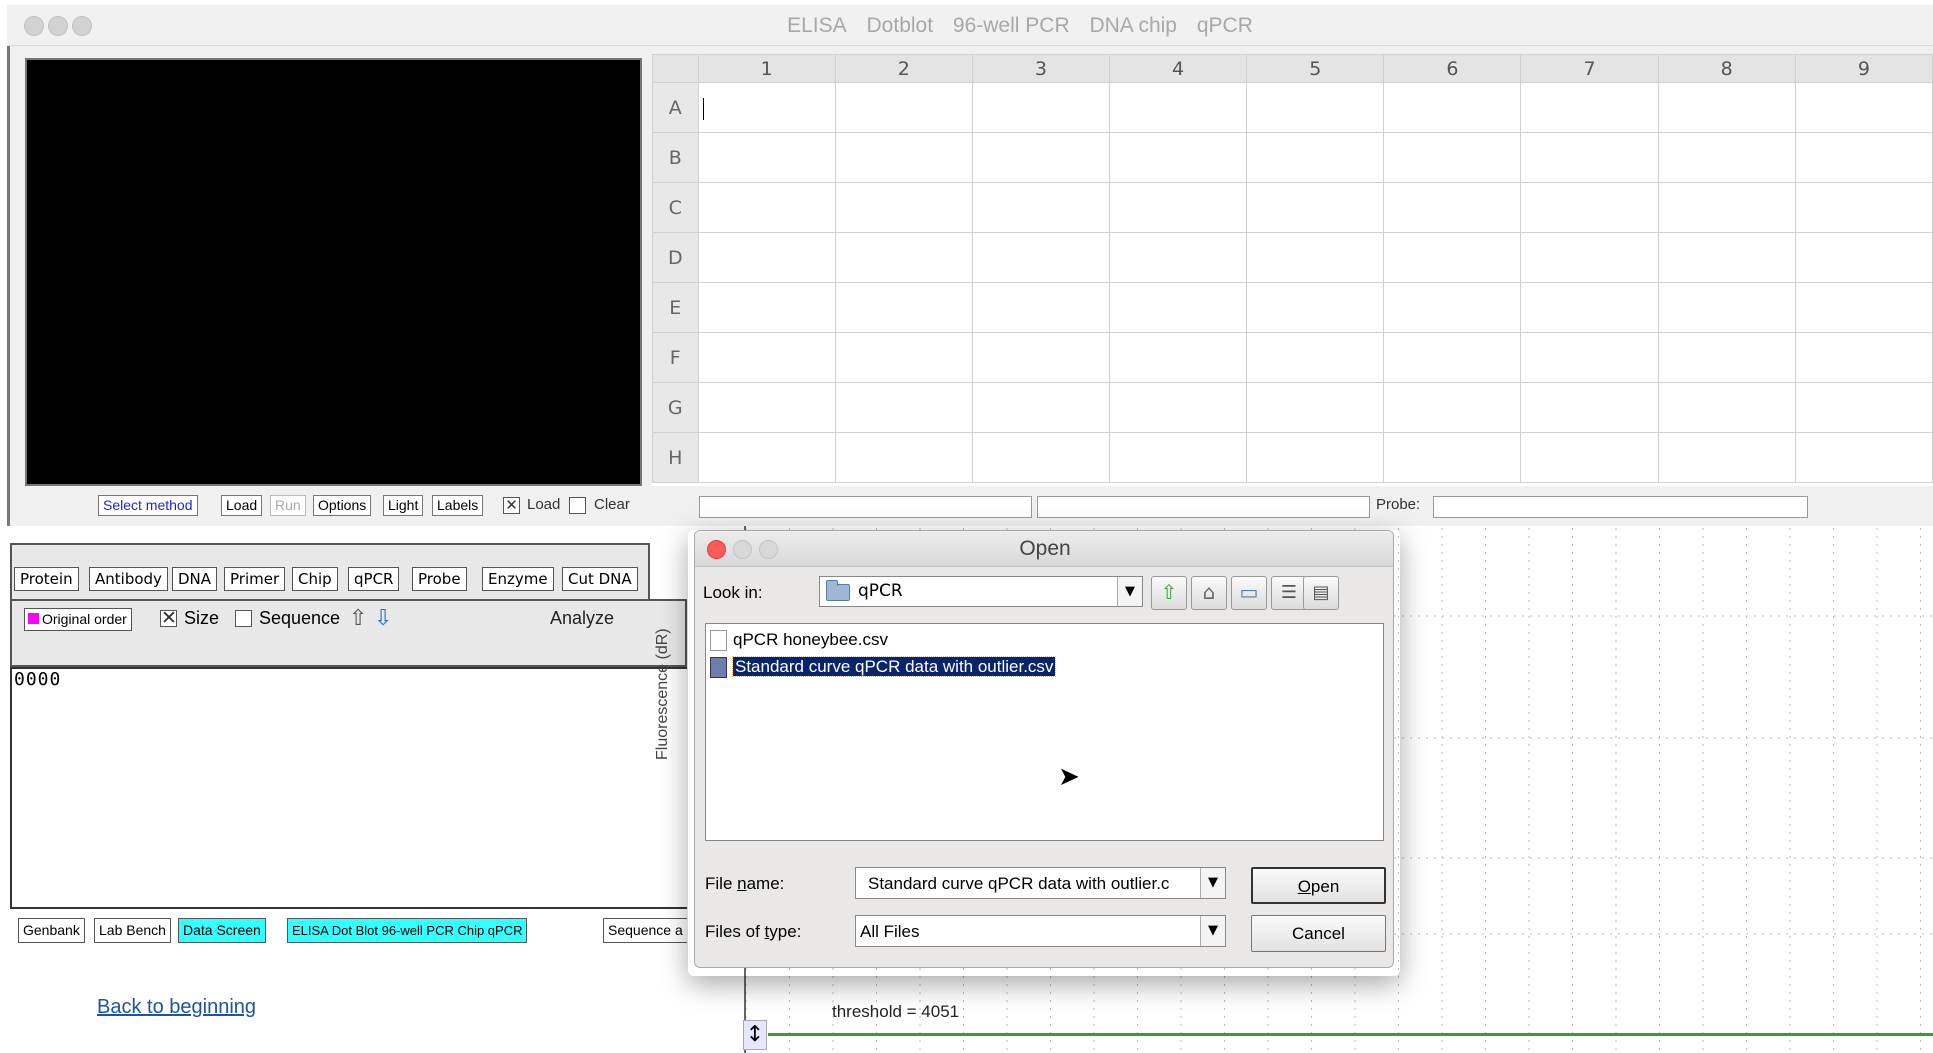  I want to click on dialog-close-icon, so click(716, 549).